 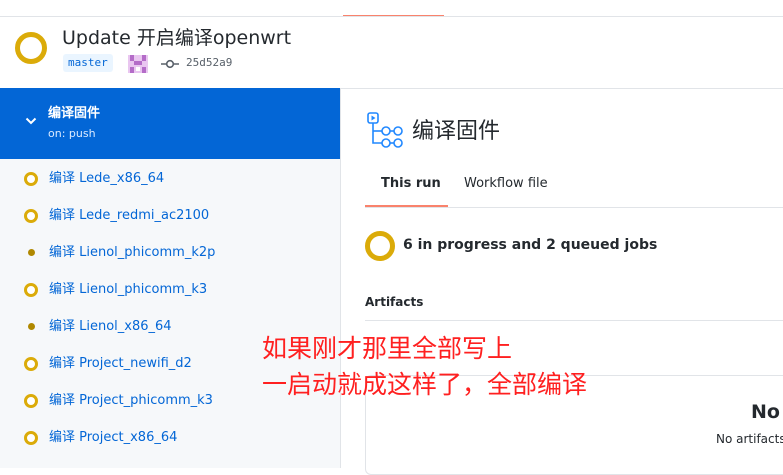 What do you see at coordinates (170, 179) in the screenshot?
I see `job-item: 编译 Lede_x86_64` at bounding box center [170, 179].